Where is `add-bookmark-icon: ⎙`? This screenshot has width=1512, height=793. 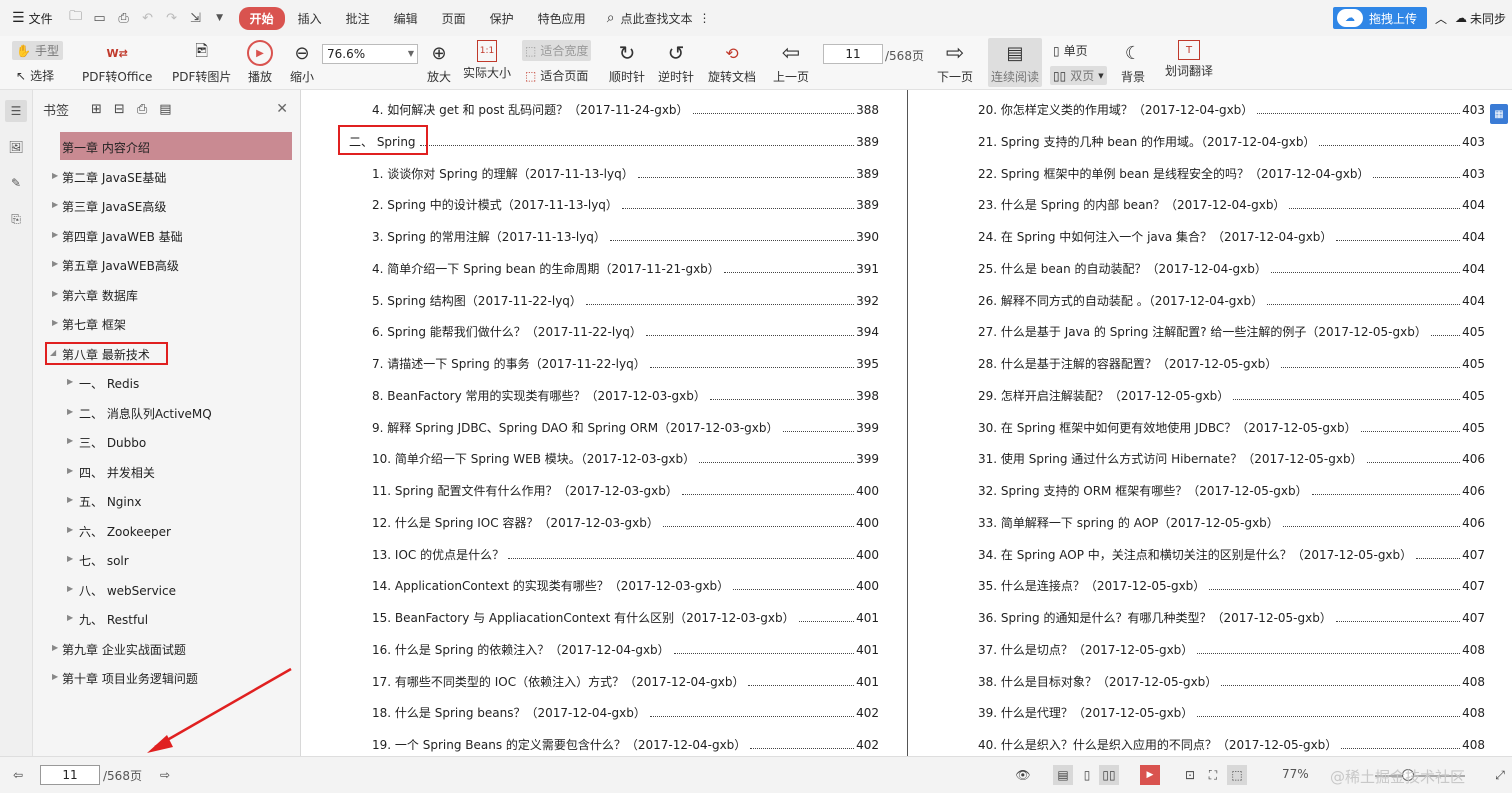
add-bookmark-icon: ⎙ is located at coordinates (142, 109).